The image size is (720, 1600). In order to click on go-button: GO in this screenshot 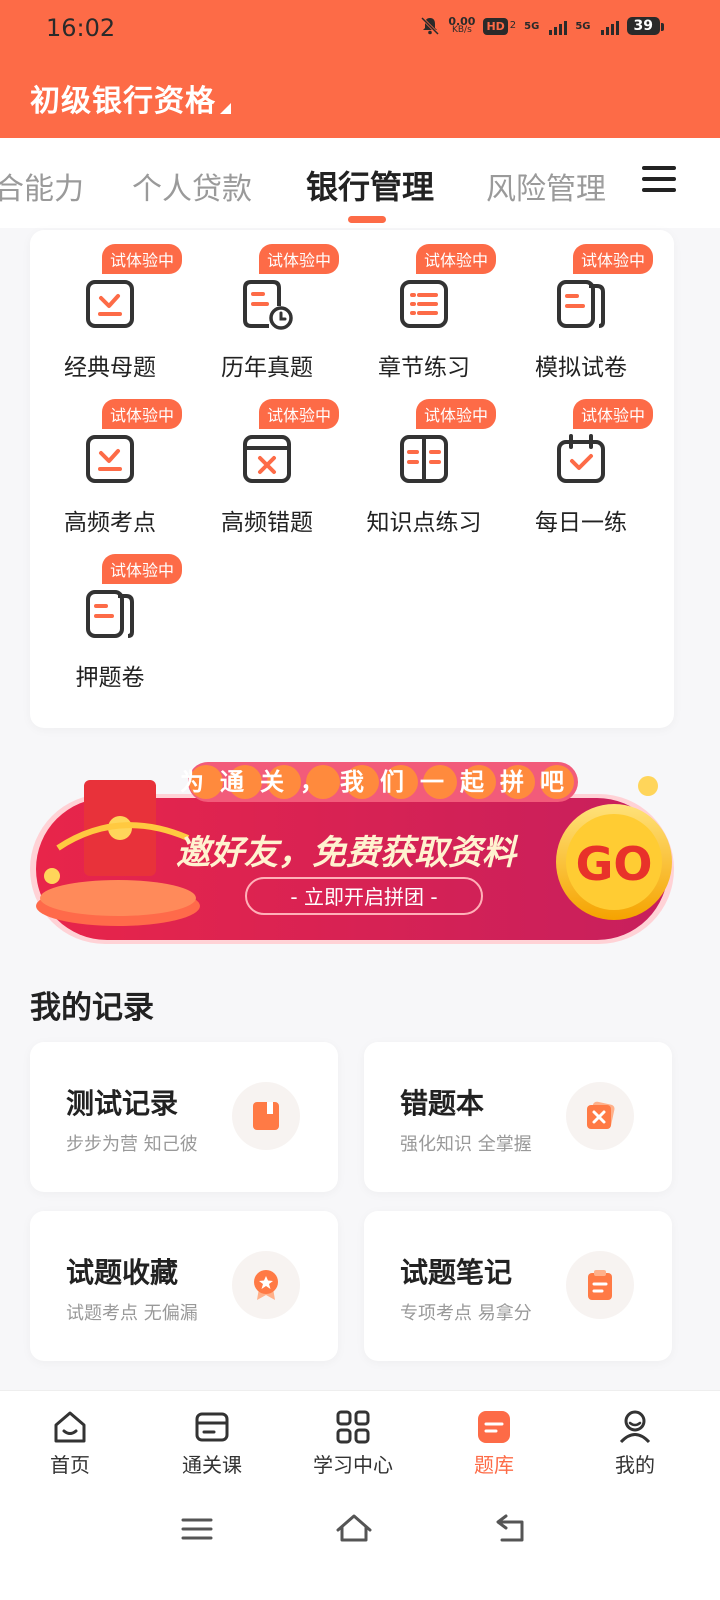, I will do `click(614, 864)`.